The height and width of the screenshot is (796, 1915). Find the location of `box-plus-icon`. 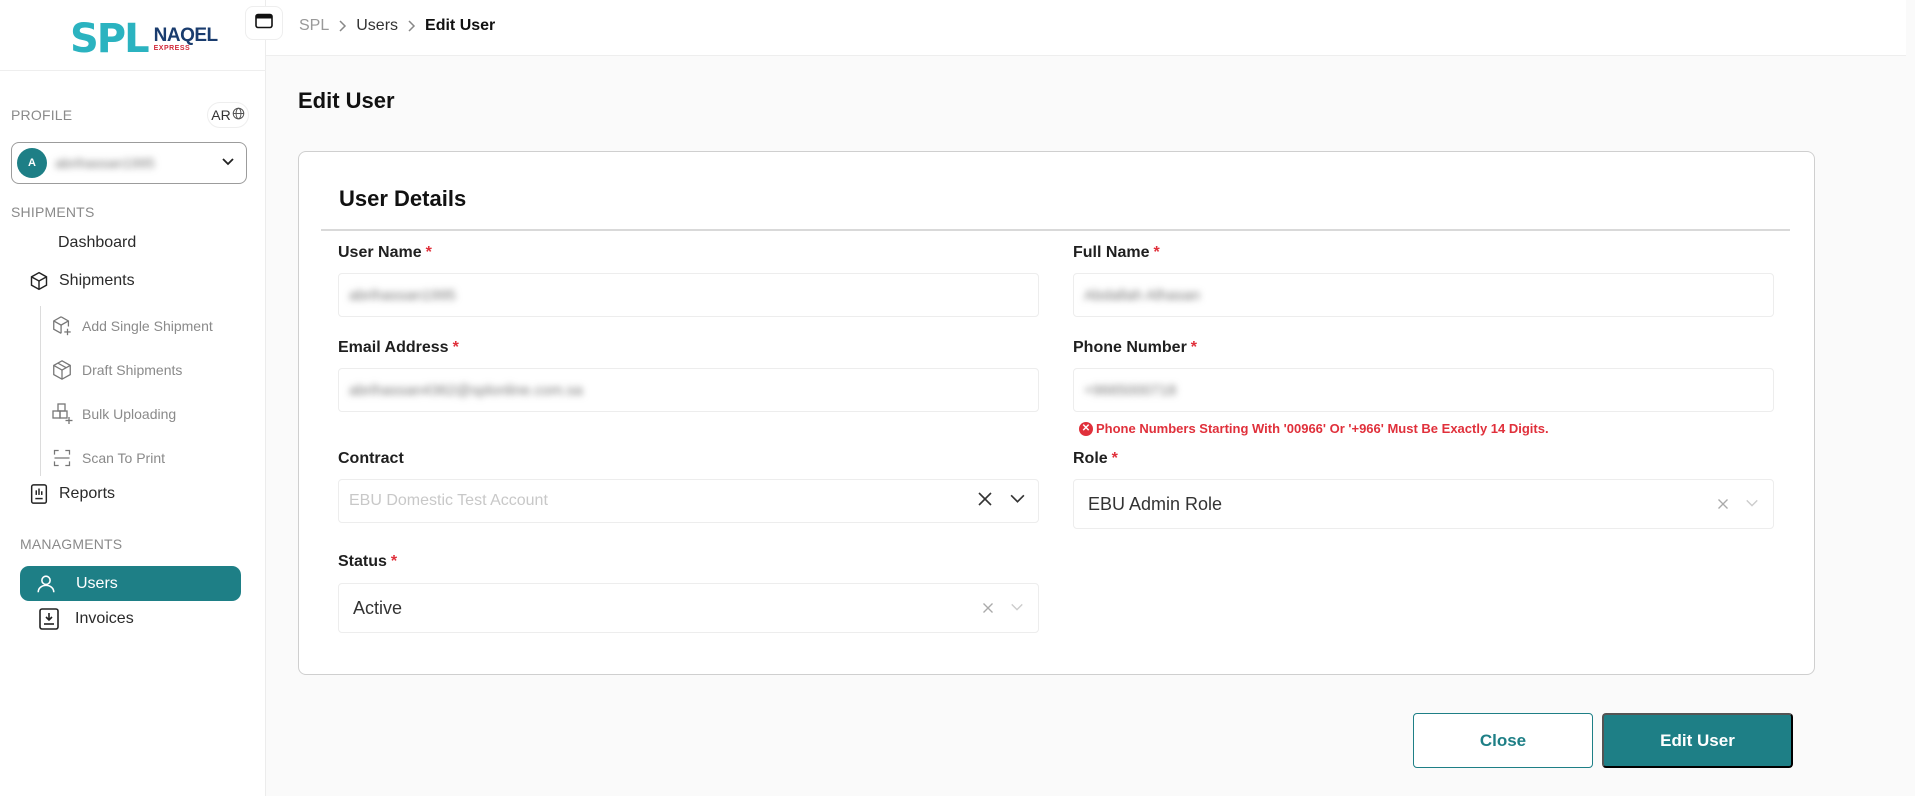

box-plus-icon is located at coordinates (62, 326).